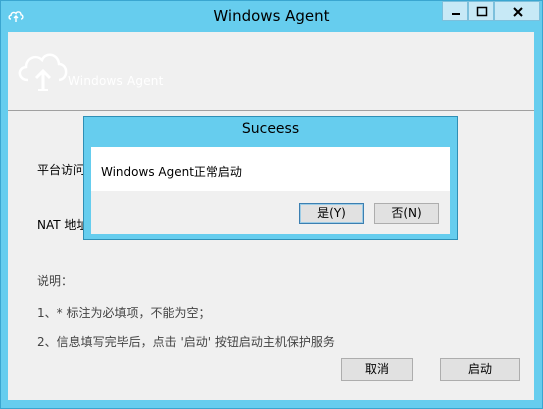 The height and width of the screenshot is (409, 543). I want to click on dialog-title: Suceess, so click(270, 129).